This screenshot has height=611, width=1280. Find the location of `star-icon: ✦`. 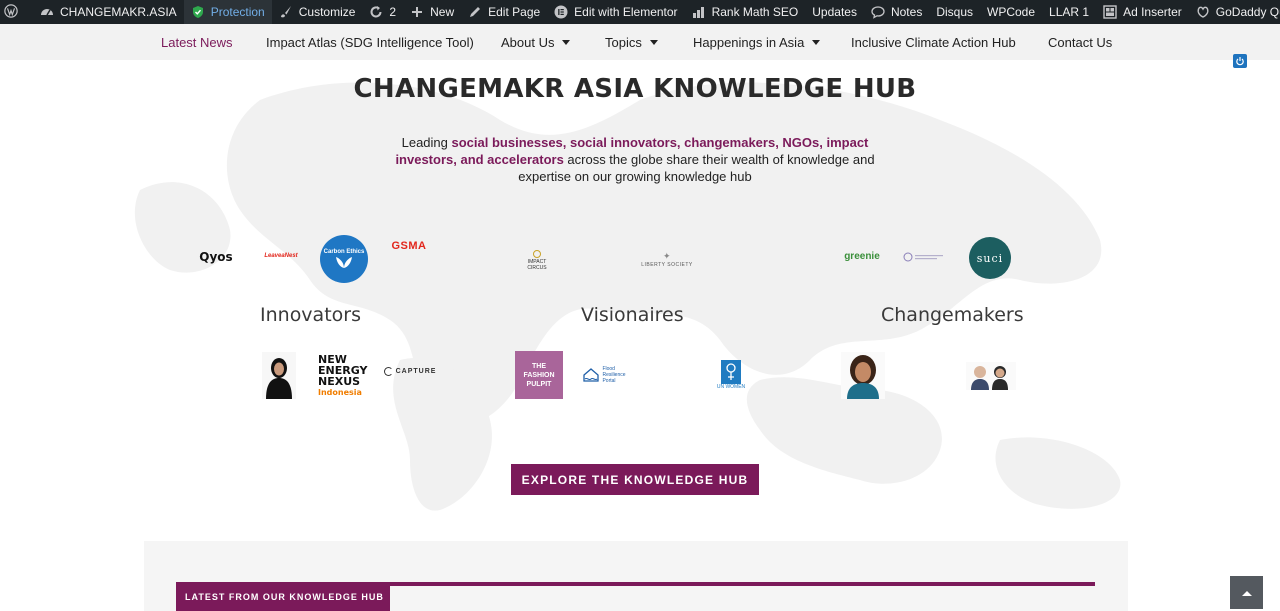

star-icon: ✦ is located at coordinates (667, 255).